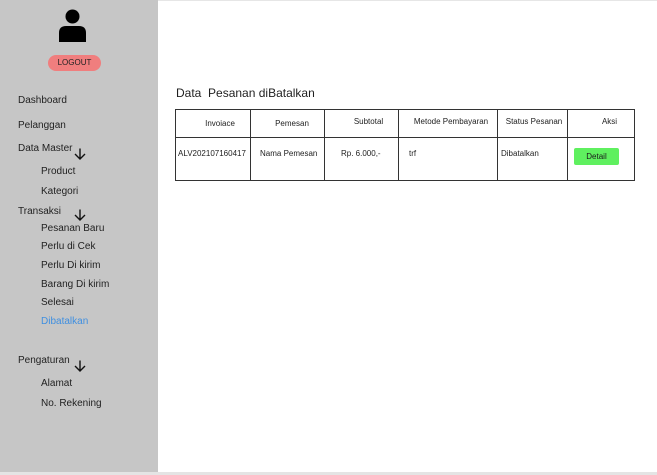 The width and height of the screenshot is (657, 475). Describe the element at coordinates (72, 25) in the screenshot. I see `user-avatar-icon` at that location.